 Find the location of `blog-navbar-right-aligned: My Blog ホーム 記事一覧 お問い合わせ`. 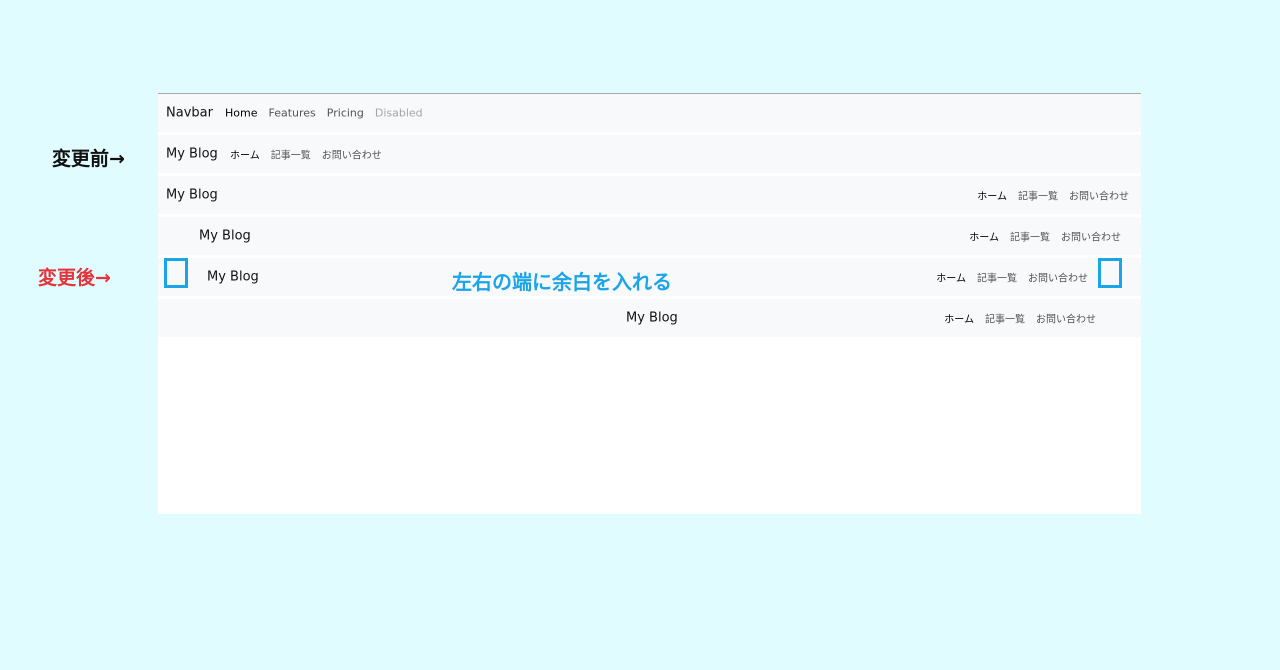

blog-navbar-right-aligned: My Blog ホーム 記事一覧 お問い合わせ is located at coordinates (649, 195).